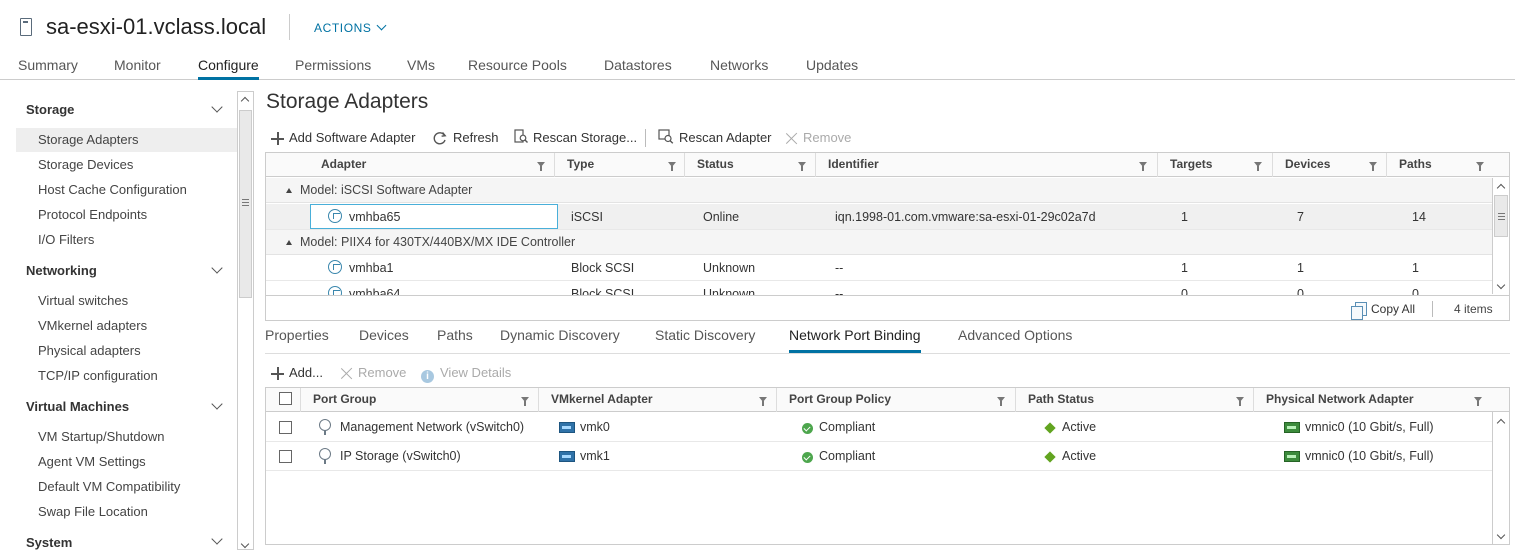 The width and height of the screenshot is (1515, 550). What do you see at coordinates (847, 427) in the screenshot?
I see `policy-status: Compliant` at bounding box center [847, 427].